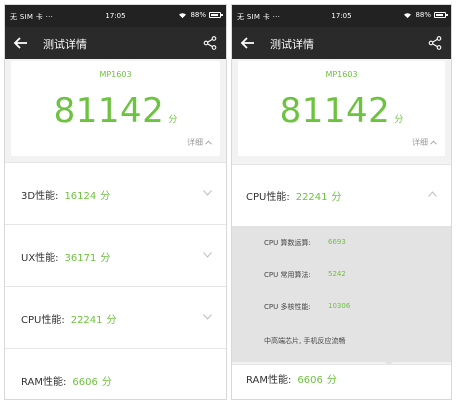 The height and width of the screenshot is (400, 456). I want to click on sub-label: CPU 算数运算:, so click(287, 243).